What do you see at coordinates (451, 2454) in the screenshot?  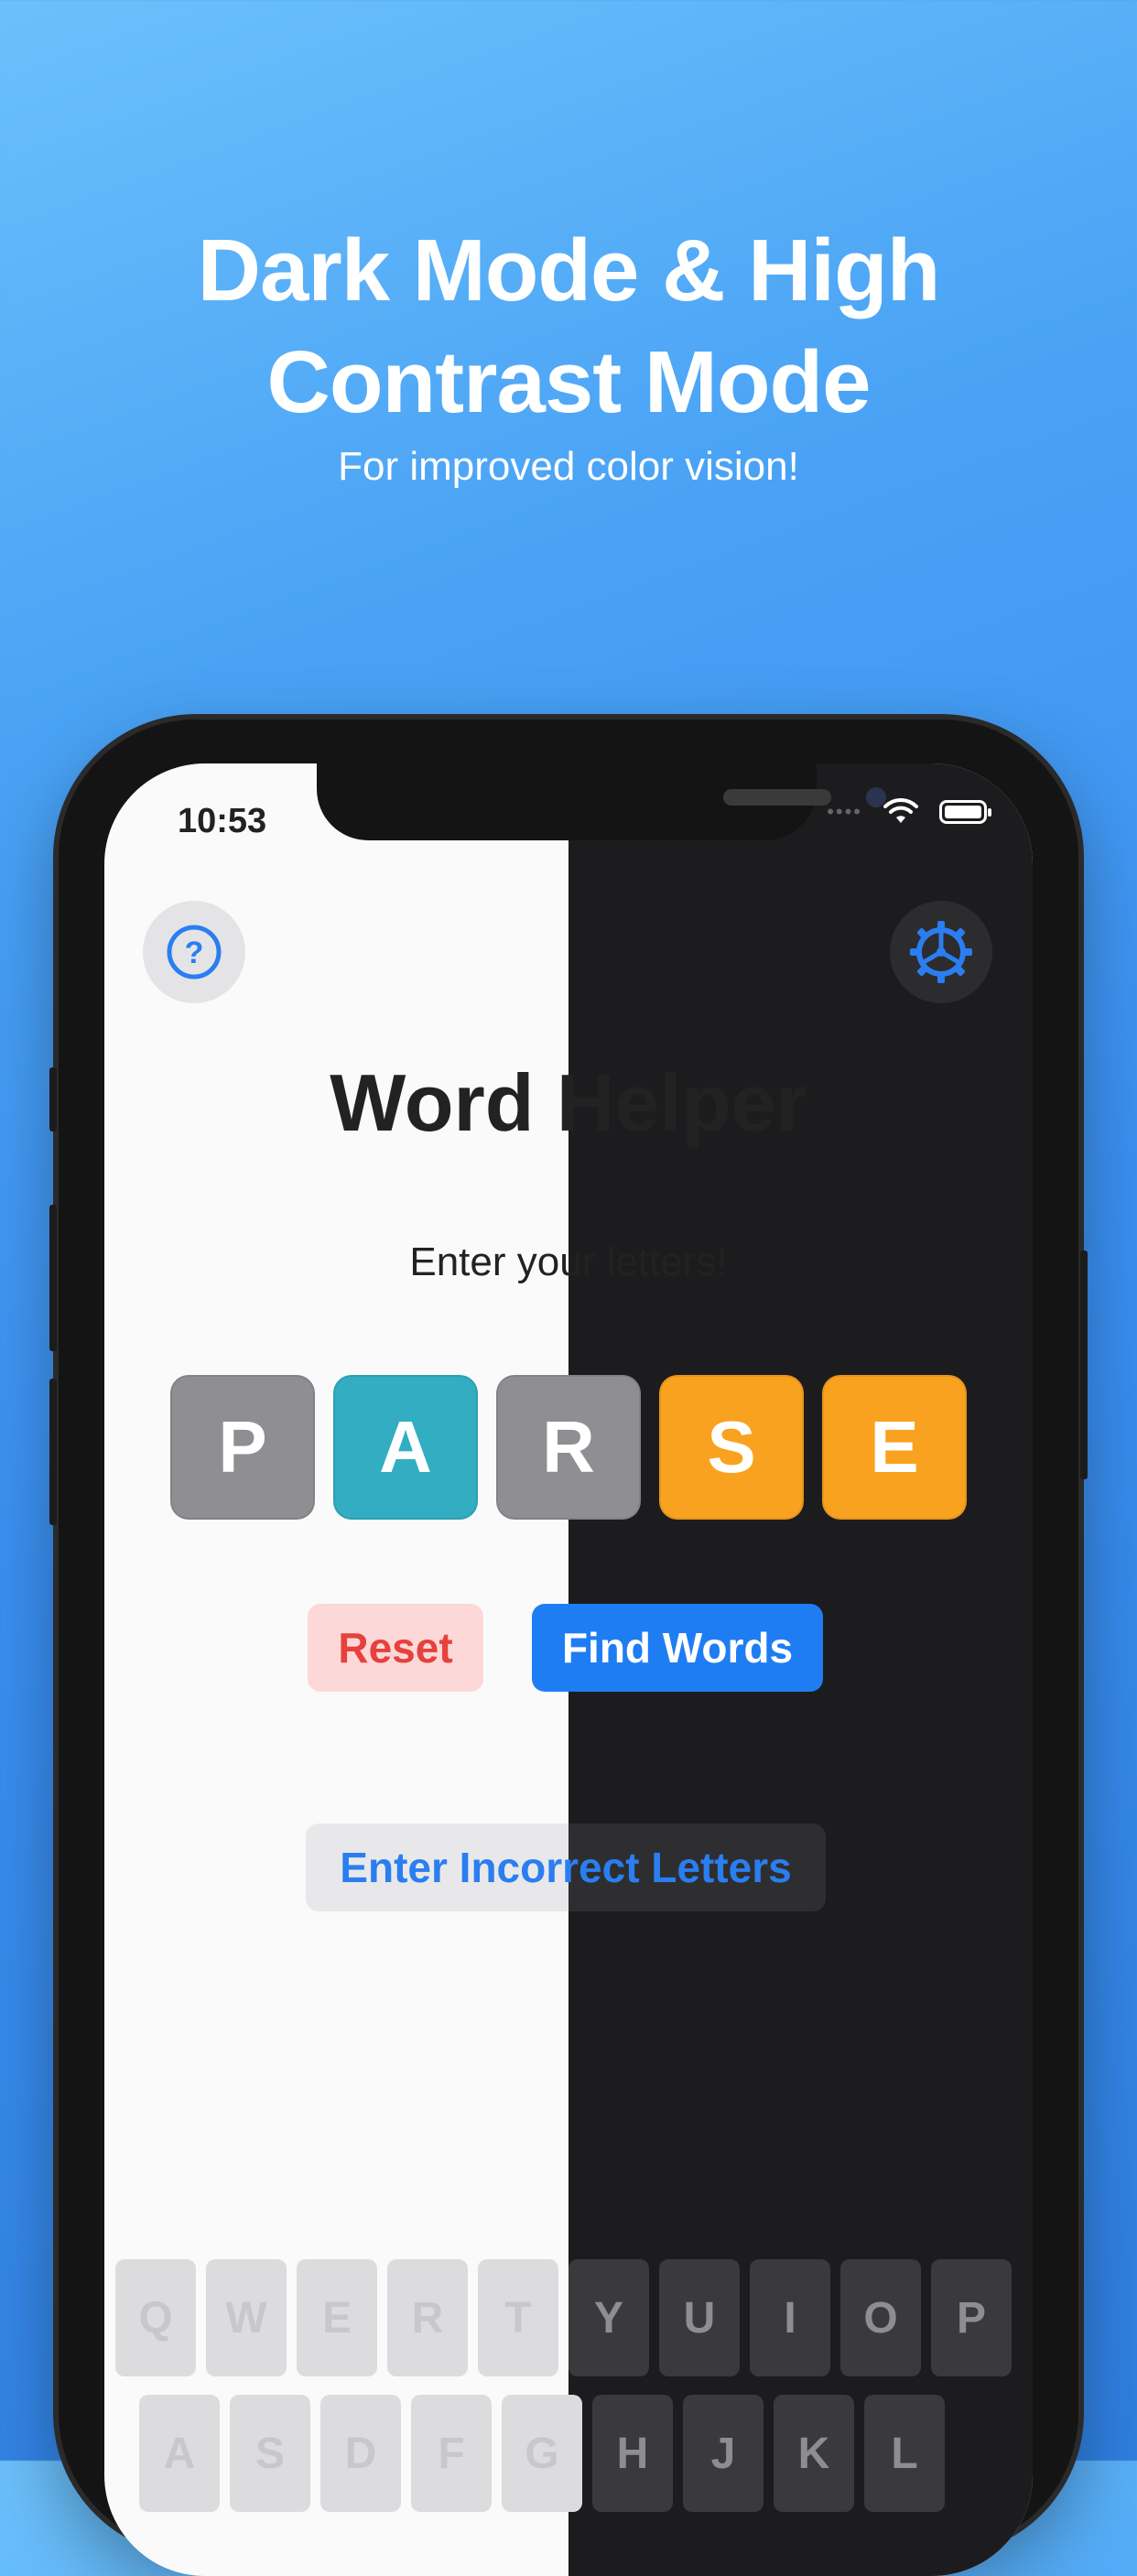 I see `key-f: F` at bounding box center [451, 2454].